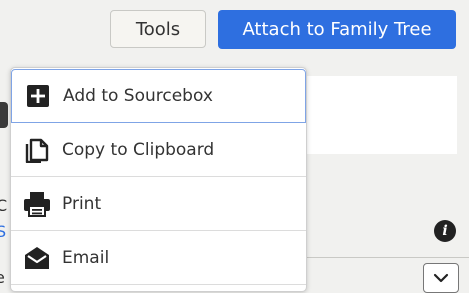 The height and width of the screenshot is (293, 469). I want to click on menu-item-label: Print, so click(82, 204).